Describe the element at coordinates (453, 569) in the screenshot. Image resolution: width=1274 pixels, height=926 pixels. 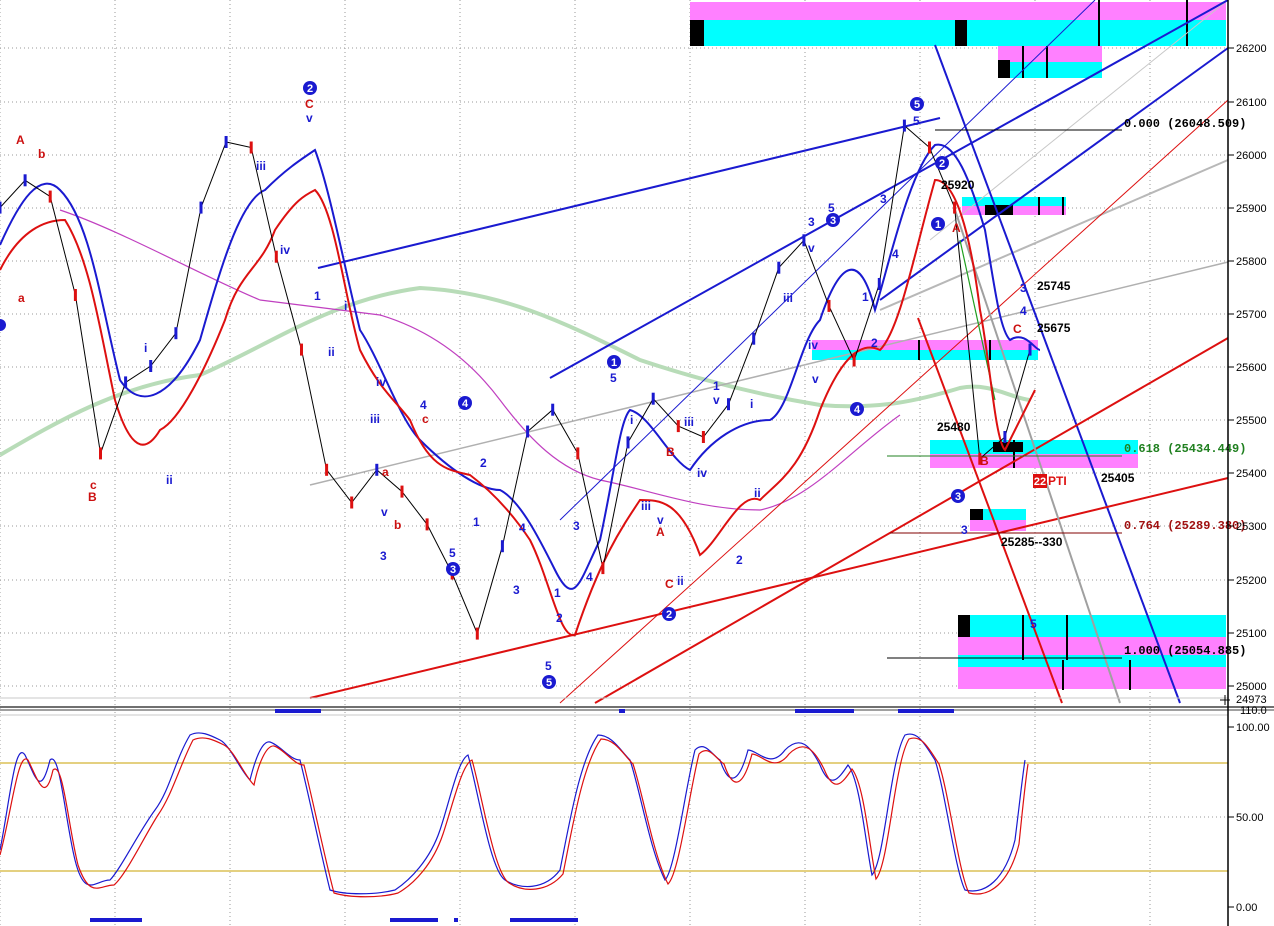
I see `wave-circle-3a: 3` at that location.